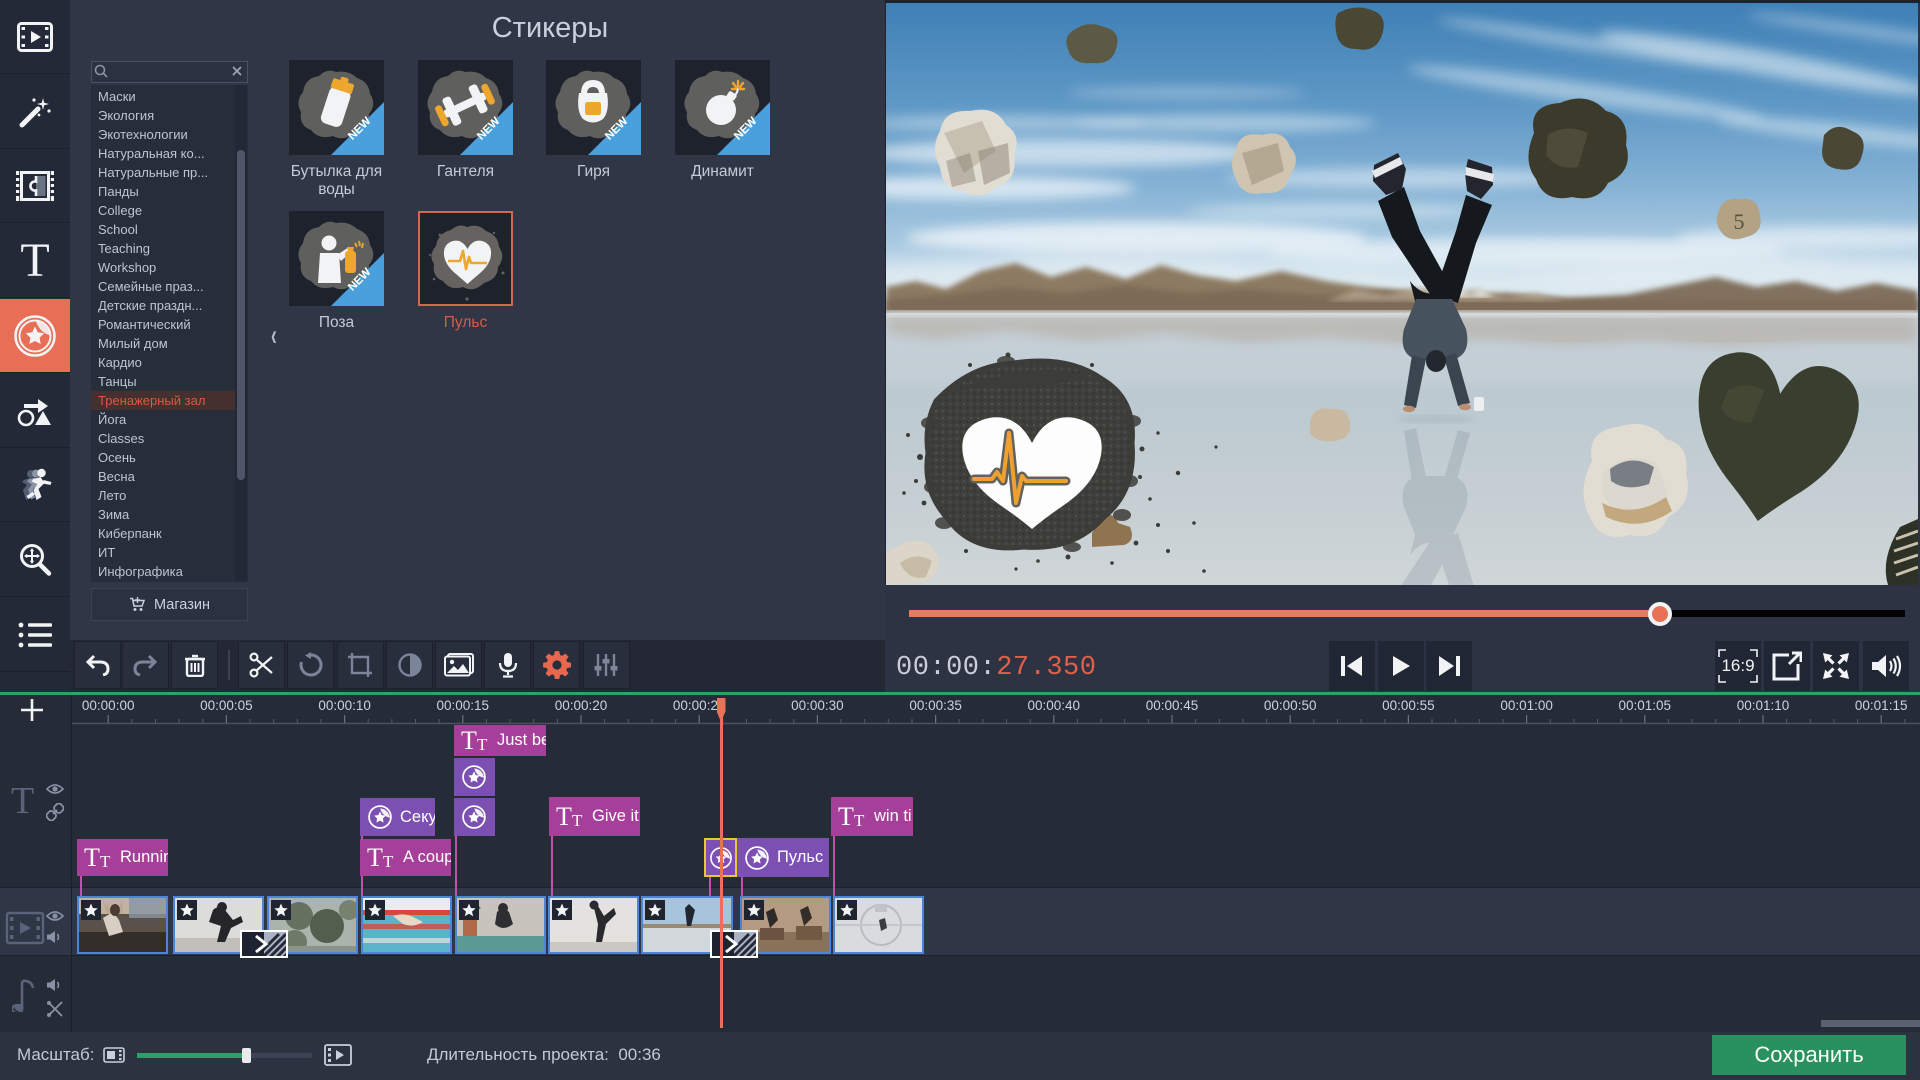 Image resolution: width=1920 pixels, height=1080 pixels. I want to click on svg-text: 5, so click(1739, 221).